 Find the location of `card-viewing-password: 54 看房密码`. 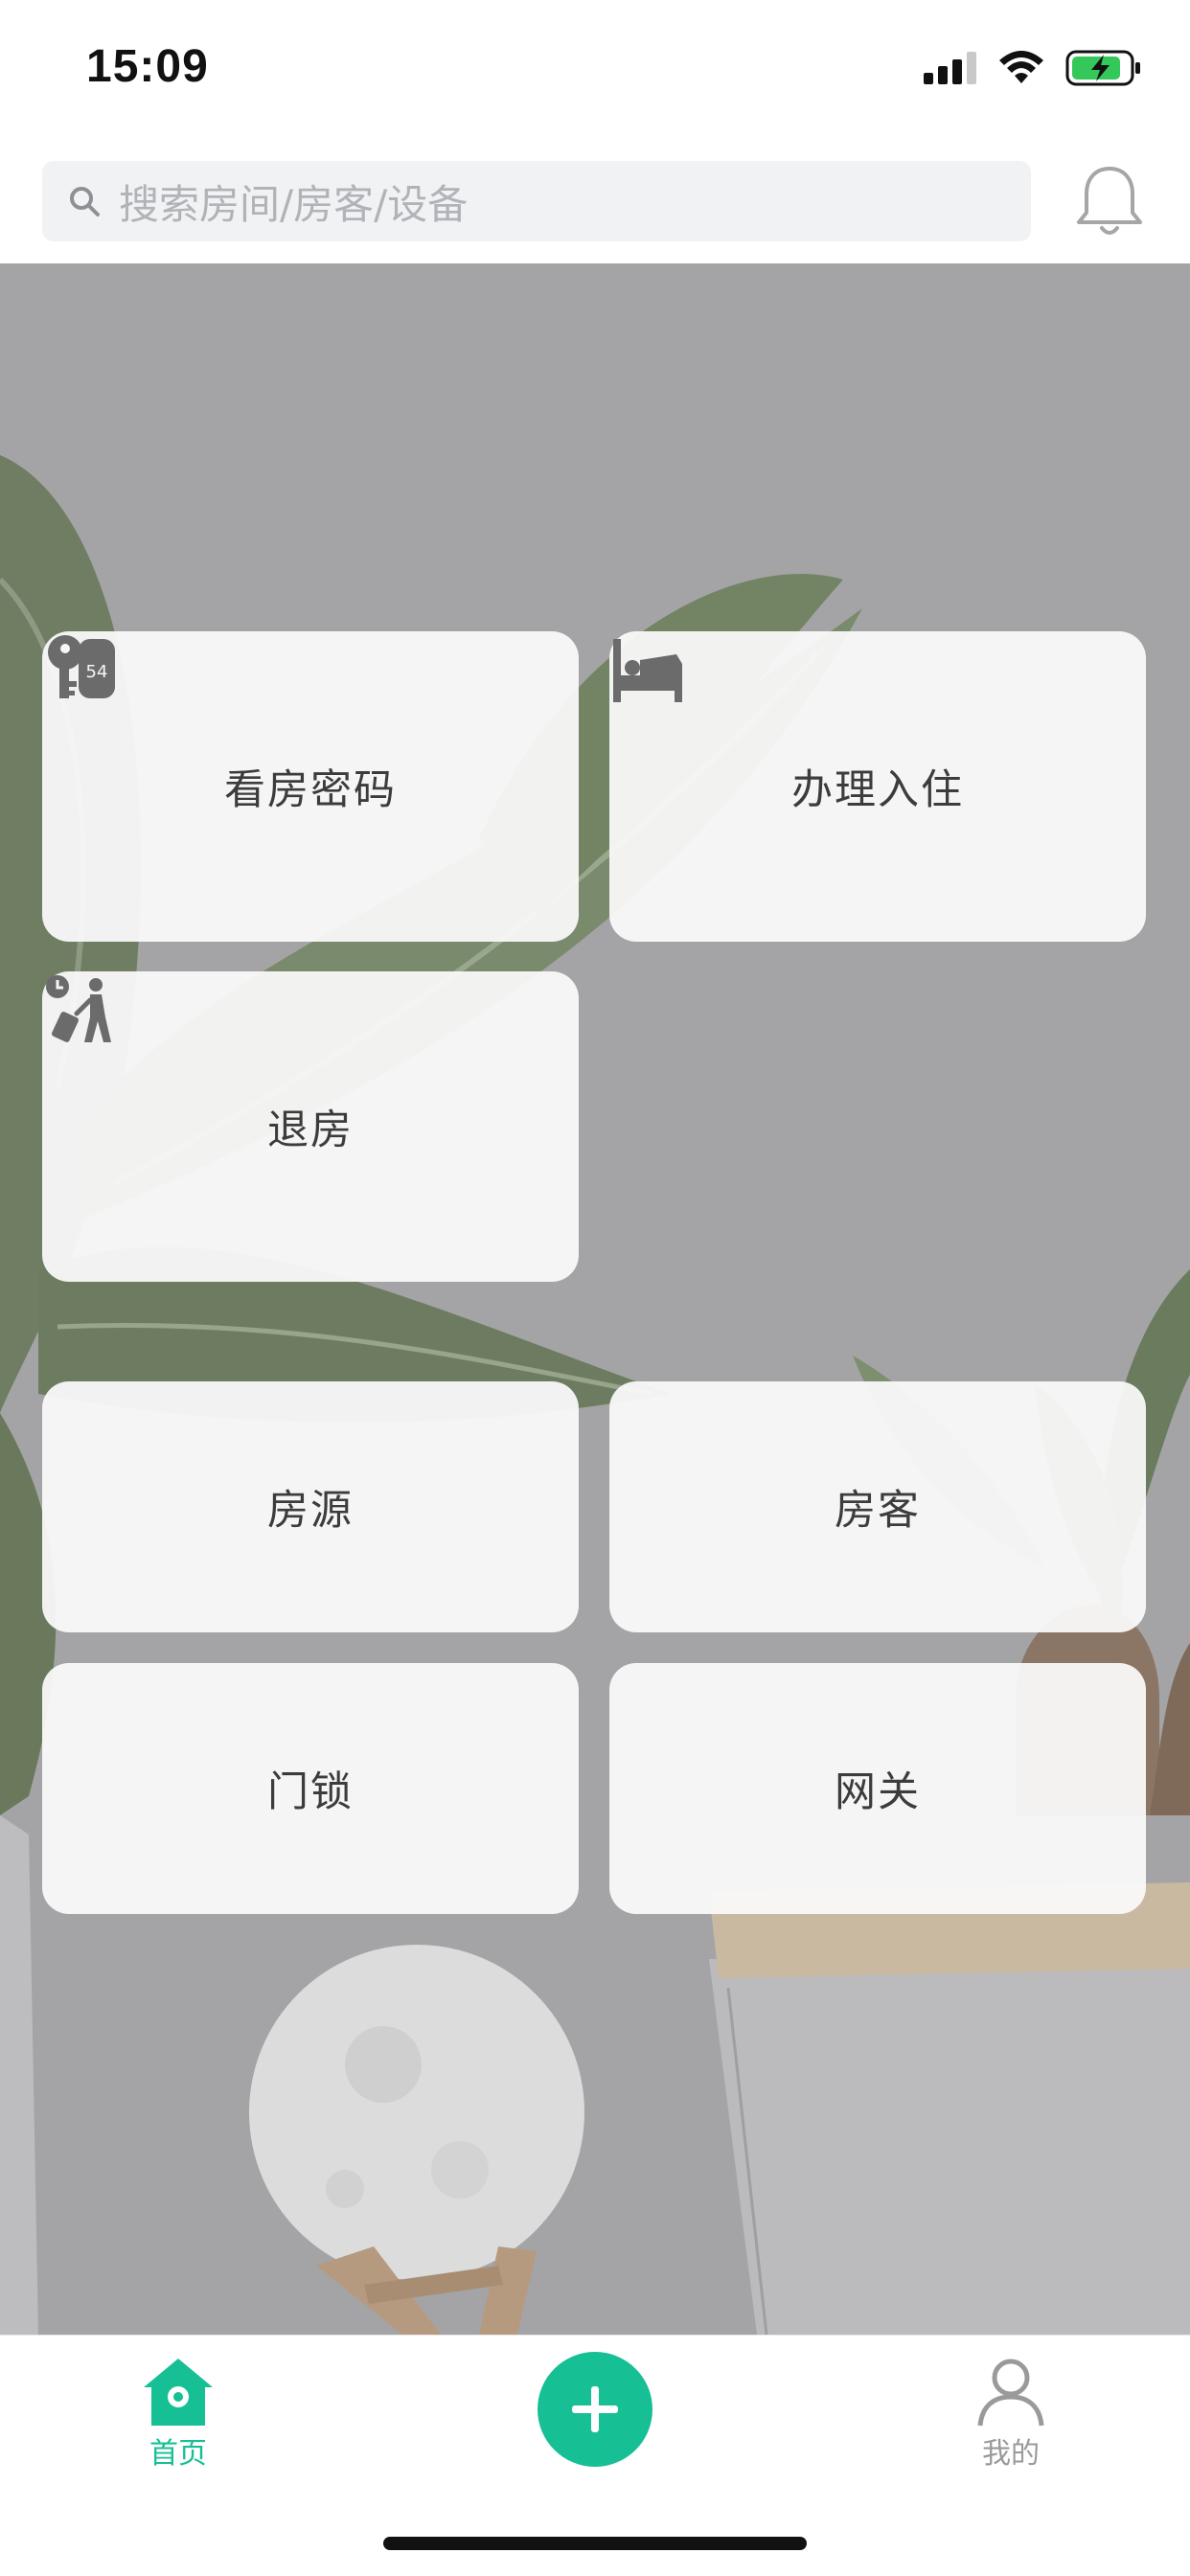

card-viewing-password: 54 看房密码 is located at coordinates (311, 787).